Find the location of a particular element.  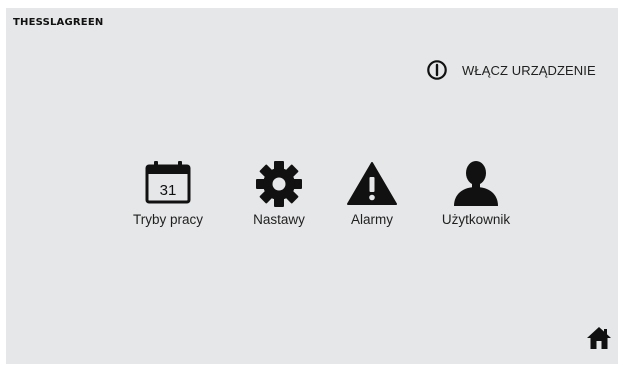

home-icon is located at coordinates (599, 338).